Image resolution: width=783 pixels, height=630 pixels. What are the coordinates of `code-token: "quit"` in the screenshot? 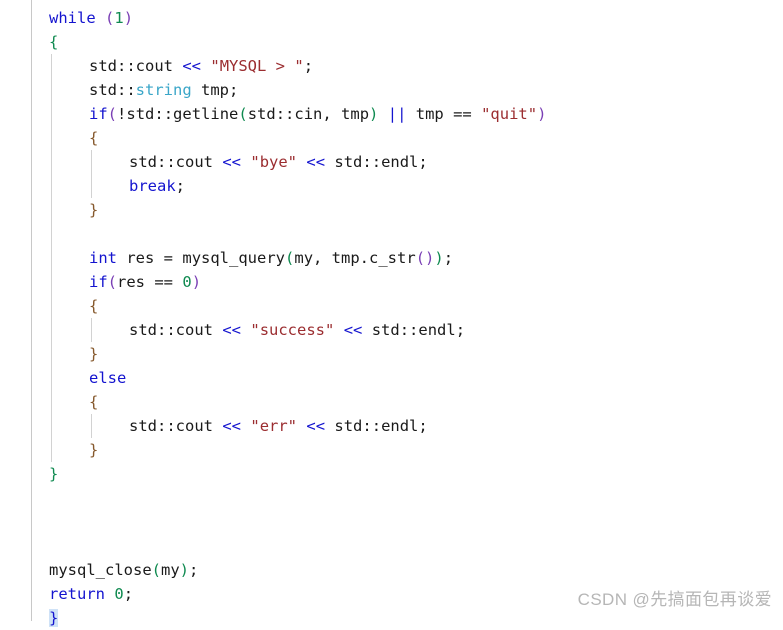 It's located at (509, 114).